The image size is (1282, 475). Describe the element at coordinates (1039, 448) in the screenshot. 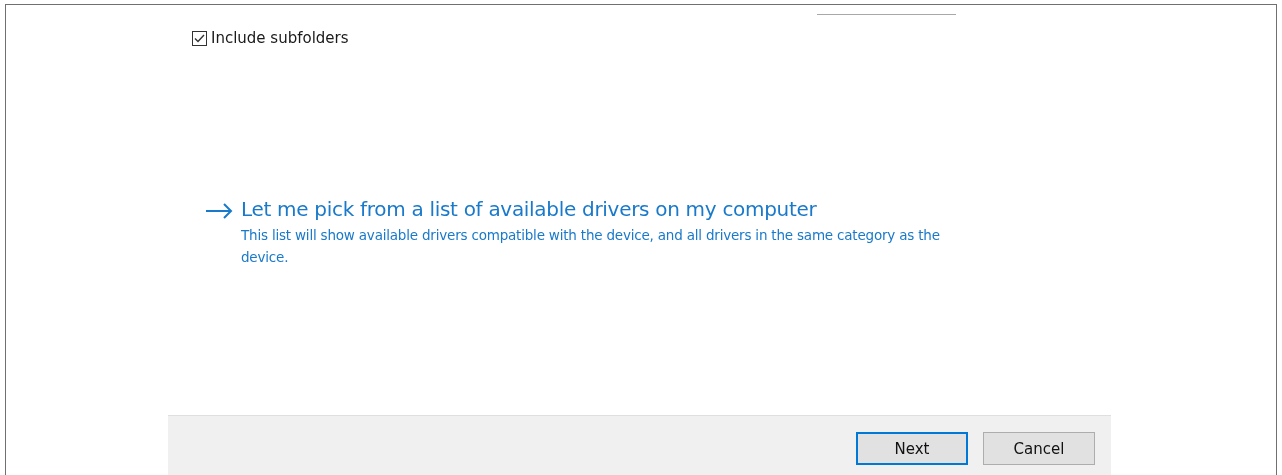

I see `cancel-button: Cancel` at that location.